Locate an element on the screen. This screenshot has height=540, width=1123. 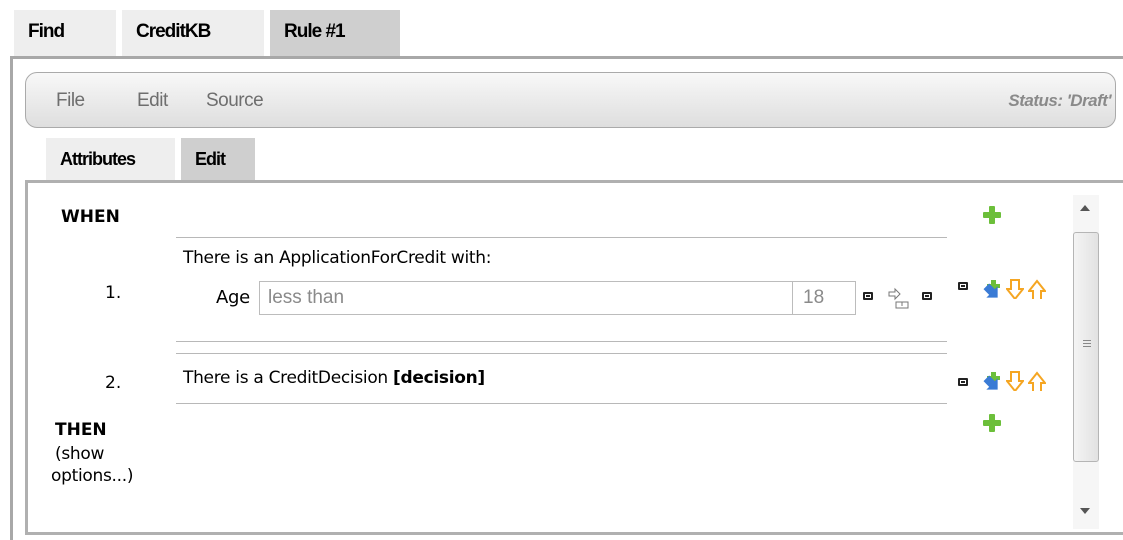
add-condition-icon is located at coordinates (992, 215).